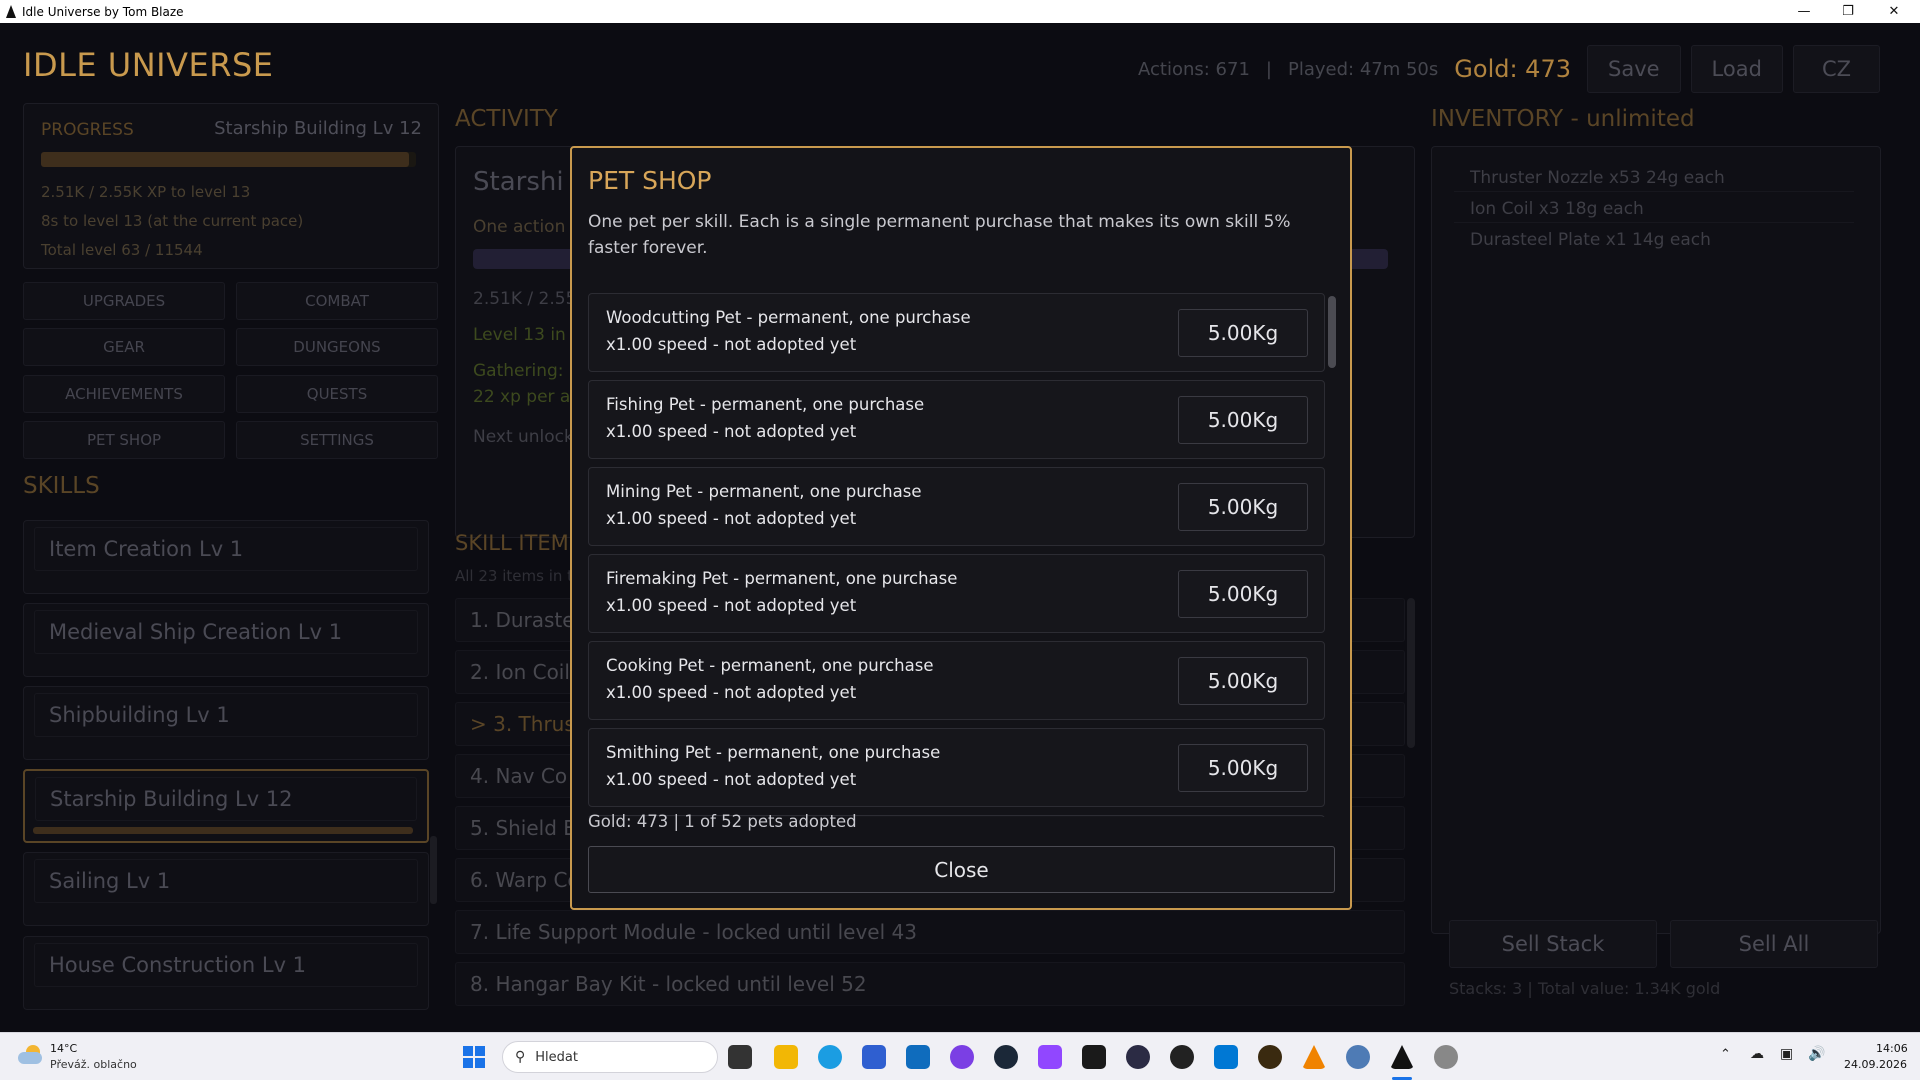  What do you see at coordinates (1138, 1057) in the screenshot?
I see `app-circle-icon` at bounding box center [1138, 1057].